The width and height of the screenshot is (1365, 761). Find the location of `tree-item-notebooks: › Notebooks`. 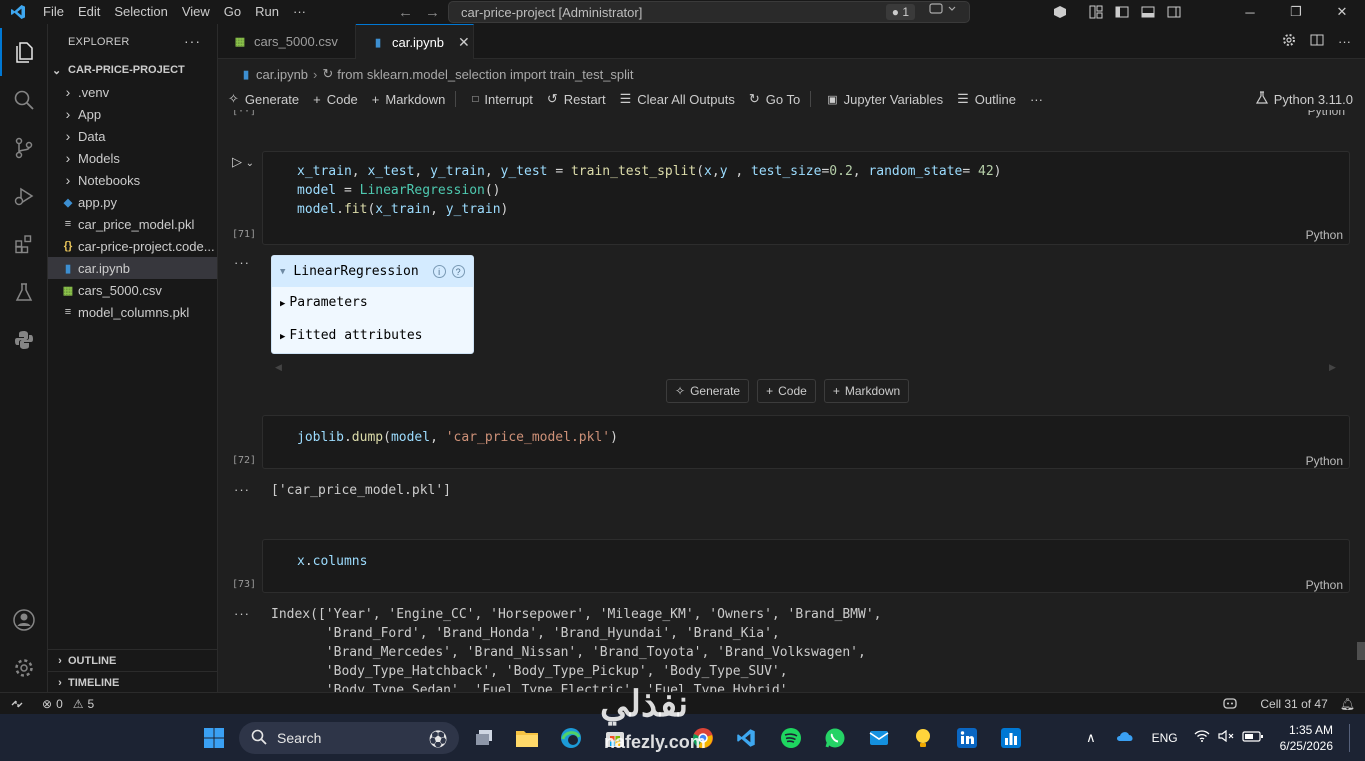

tree-item-notebooks: › Notebooks is located at coordinates (132, 180).